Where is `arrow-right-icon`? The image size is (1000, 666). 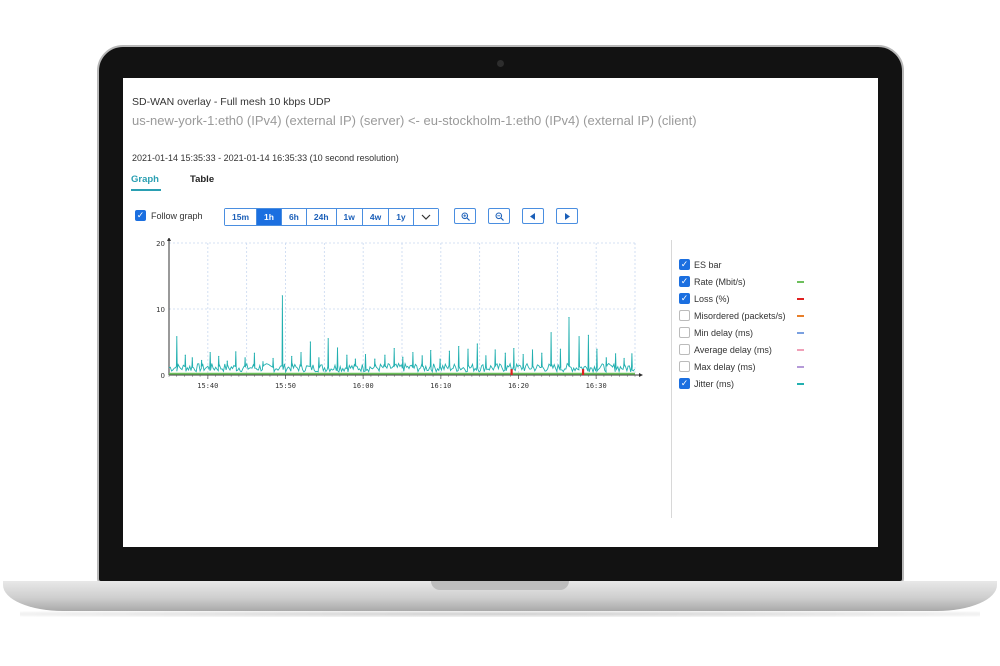 arrow-right-icon is located at coordinates (567, 216).